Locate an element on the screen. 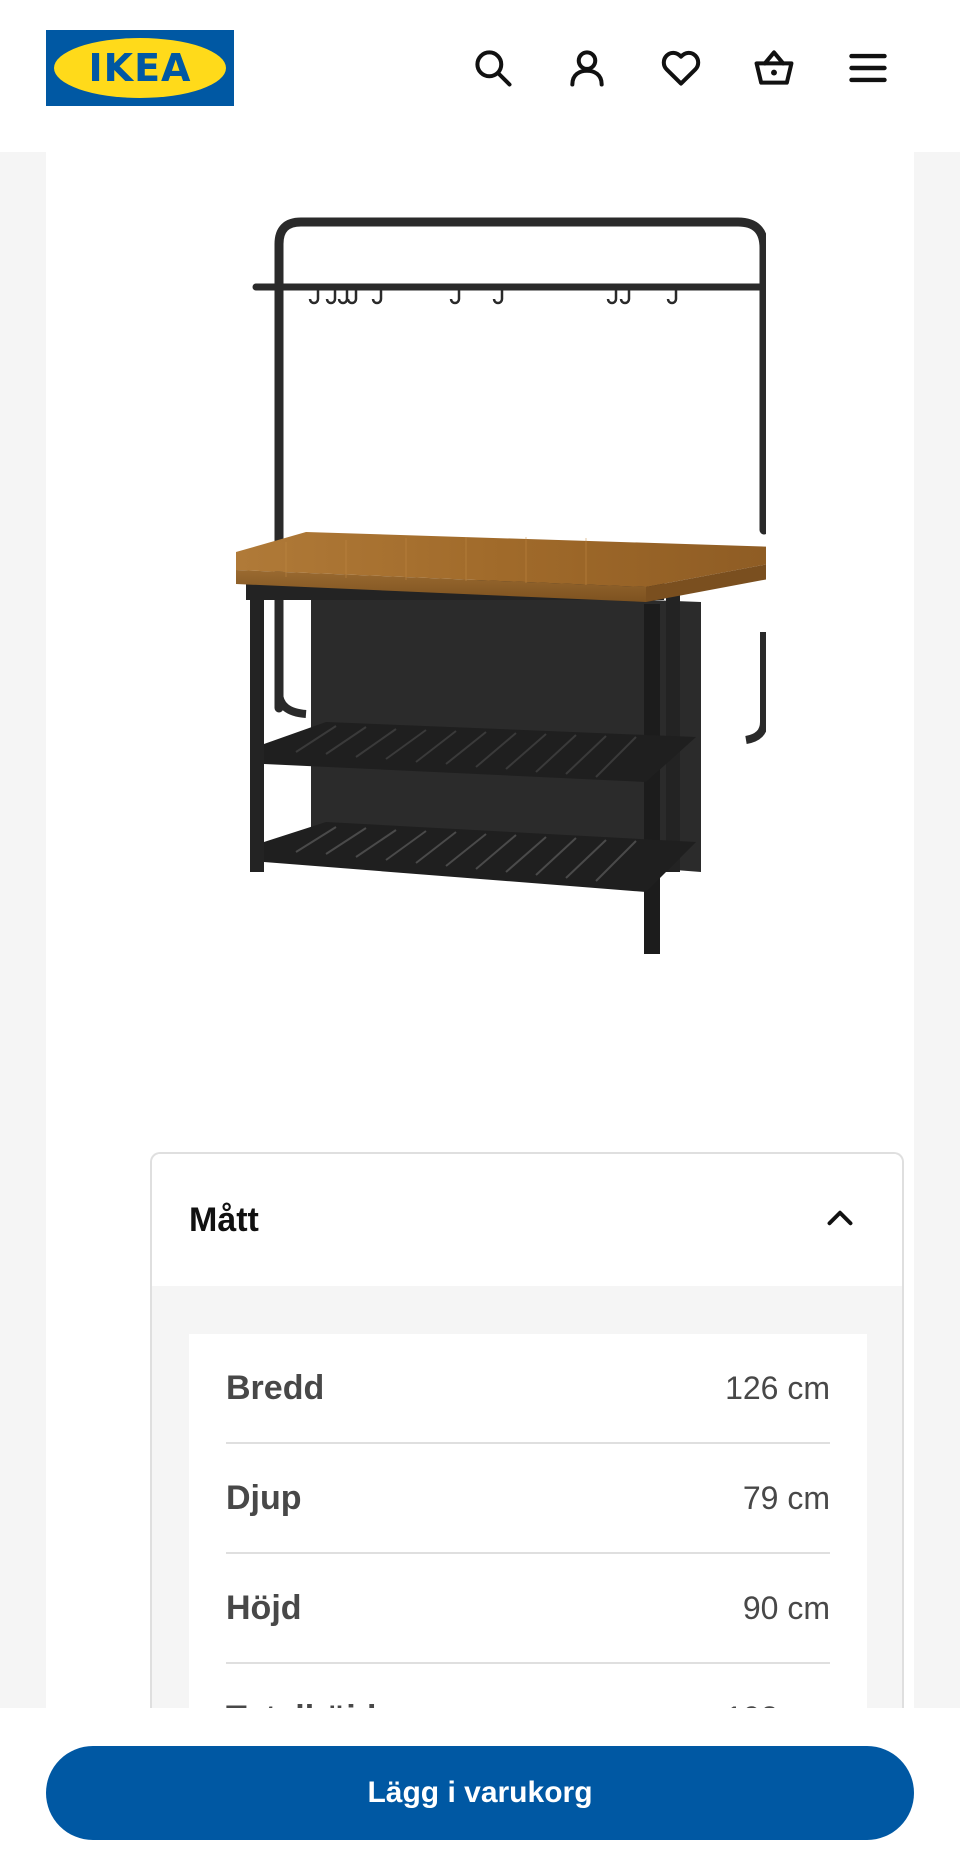 The image size is (960, 1876). dimension-label: Höjd is located at coordinates (264, 1607).